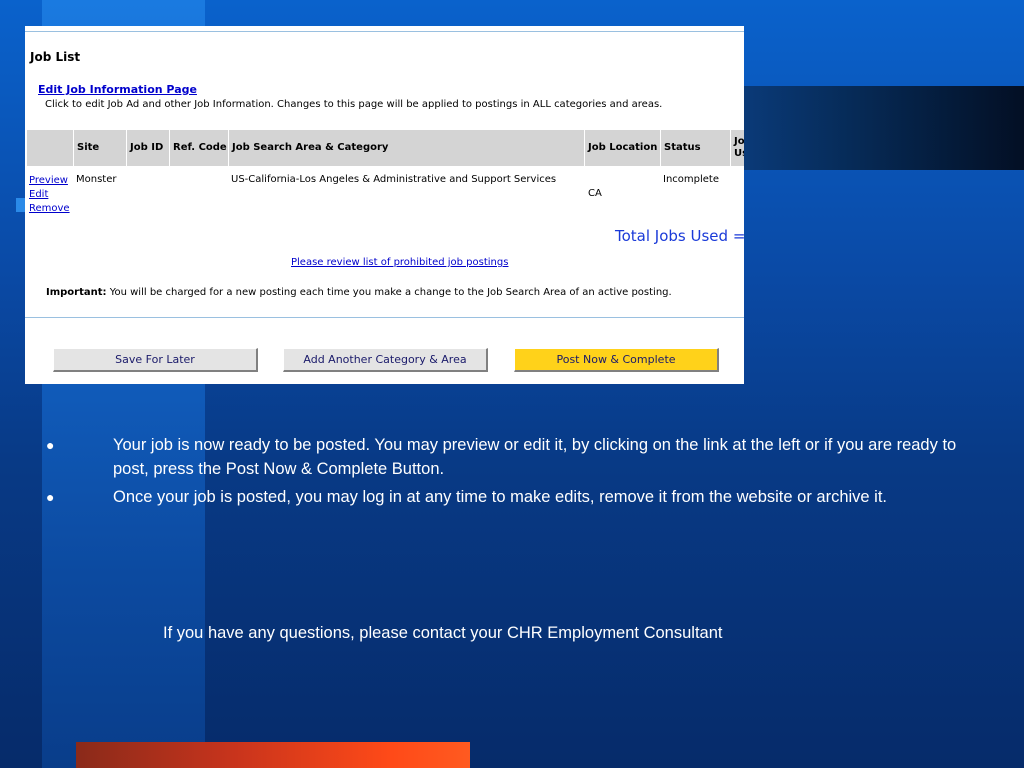 The height and width of the screenshot is (768, 1024). Describe the element at coordinates (406, 148) in the screenshot. I see `column-header-area-category: Job Search Area & Category` at that location.